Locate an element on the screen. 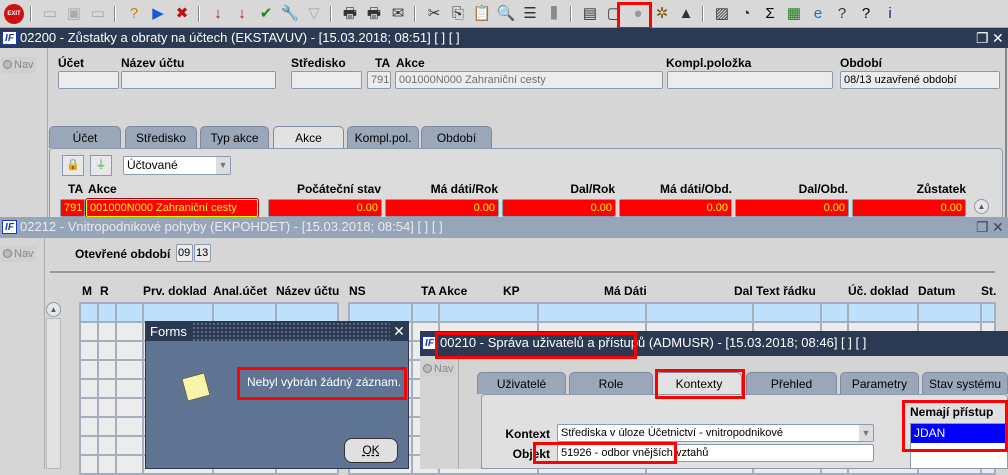 The image size is (1008, 475). ship-wheel-icon: ✲ is located at coordinates (662, 14).